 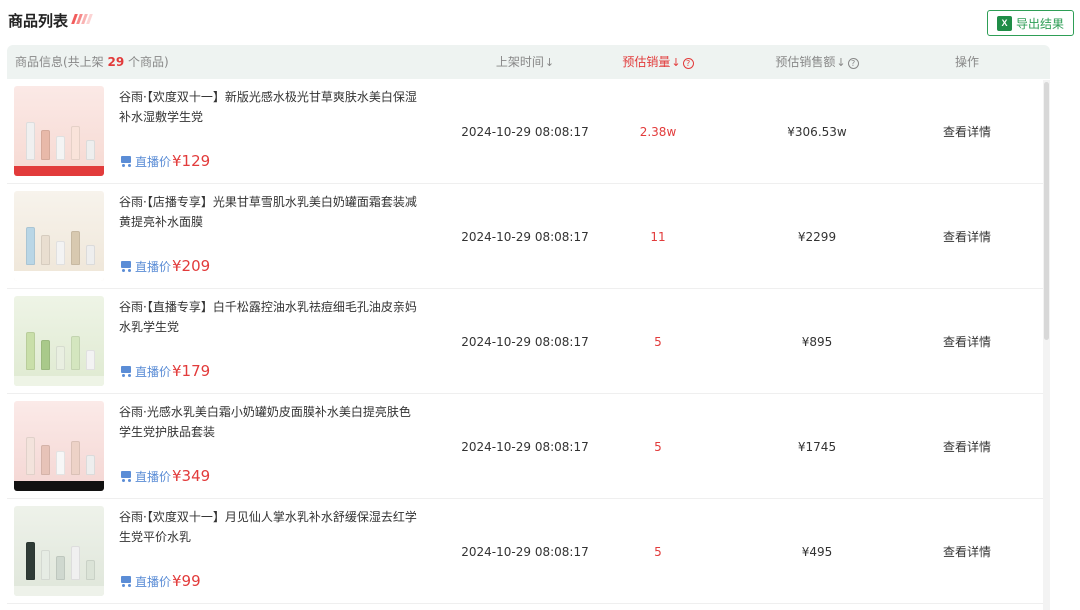 What do you see at coordinates (269, 212) in the screenshot?
I see `product-name: 谷雨·【店播专享】光果甘草雪肌水乳美白奶罐面霜套装减黄提亮补水面膜` at bounding box center [269, 212].